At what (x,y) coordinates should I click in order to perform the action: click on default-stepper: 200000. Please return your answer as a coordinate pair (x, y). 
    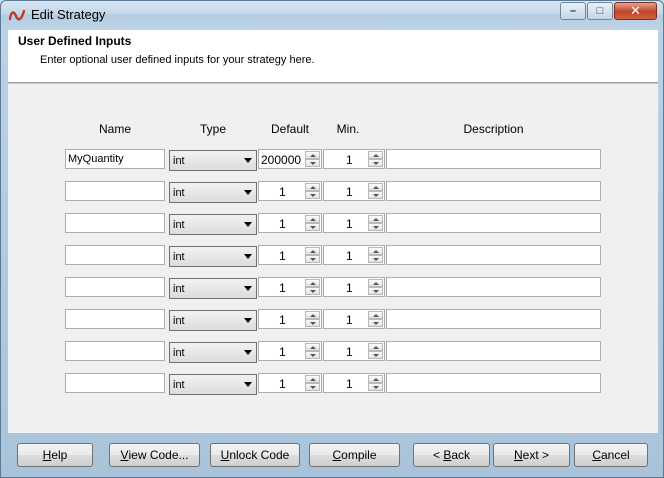
    Looking at the image, I should click on (290, 159).